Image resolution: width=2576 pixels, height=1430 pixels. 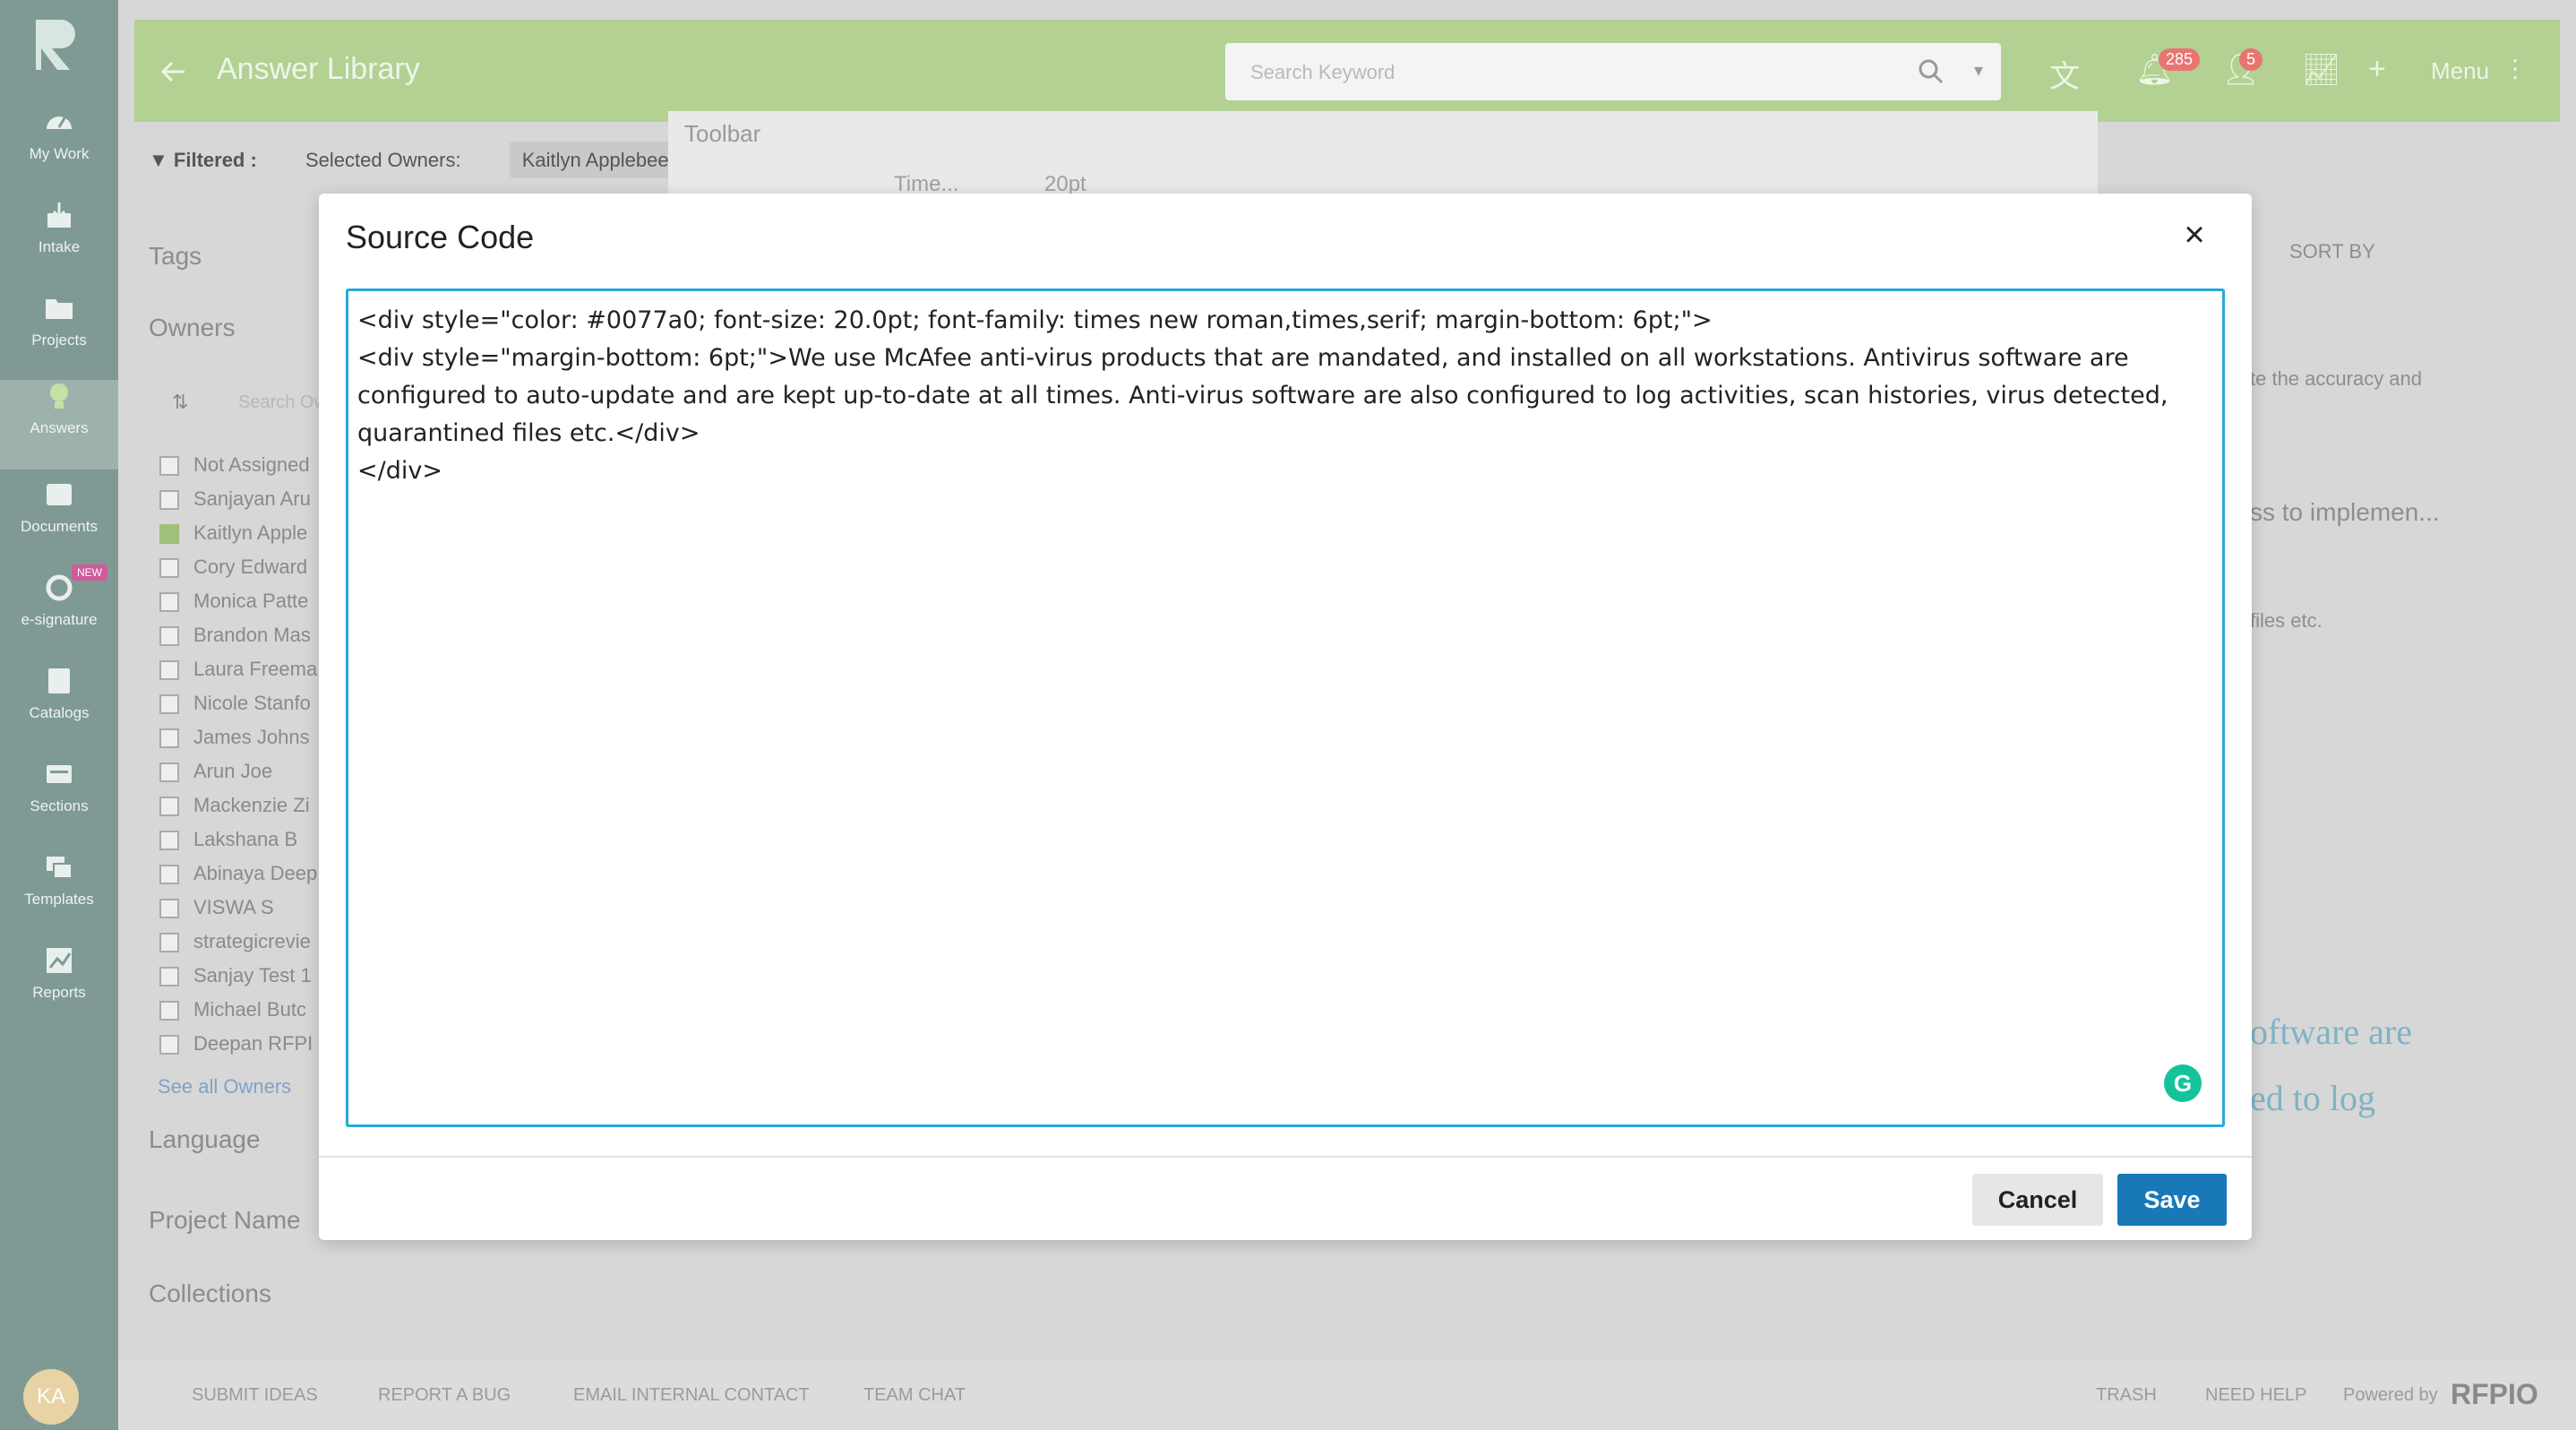 I want to click on nav-my-work: My Work, so click(x=59, y=150).